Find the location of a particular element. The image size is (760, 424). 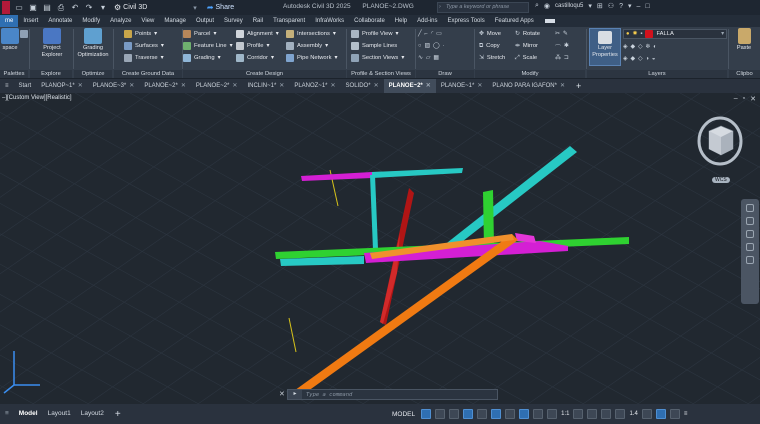

annotation-visibility-icon is located at coordinates (552, 414).